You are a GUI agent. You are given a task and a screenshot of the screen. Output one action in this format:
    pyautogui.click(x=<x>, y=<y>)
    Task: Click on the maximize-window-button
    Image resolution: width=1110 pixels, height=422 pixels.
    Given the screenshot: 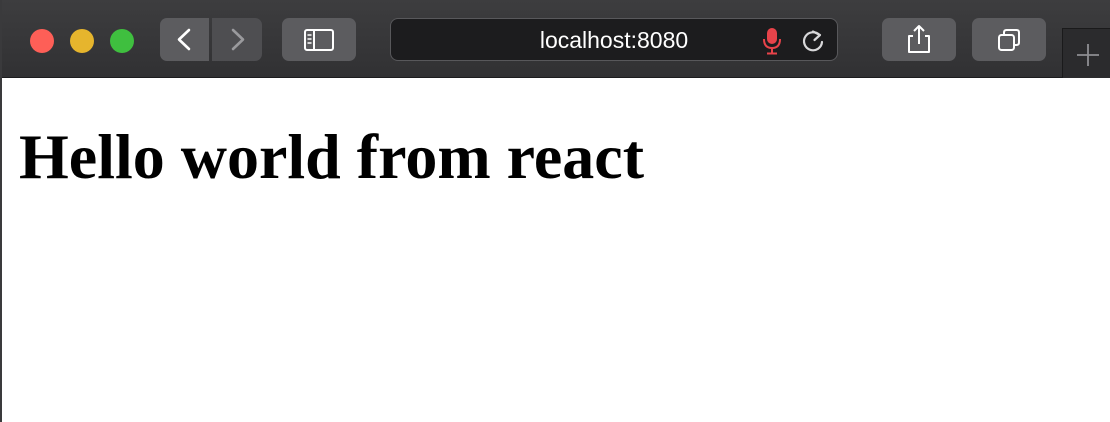 What is the action you would take?
    pyautogui.click(x=122, y=41)
    